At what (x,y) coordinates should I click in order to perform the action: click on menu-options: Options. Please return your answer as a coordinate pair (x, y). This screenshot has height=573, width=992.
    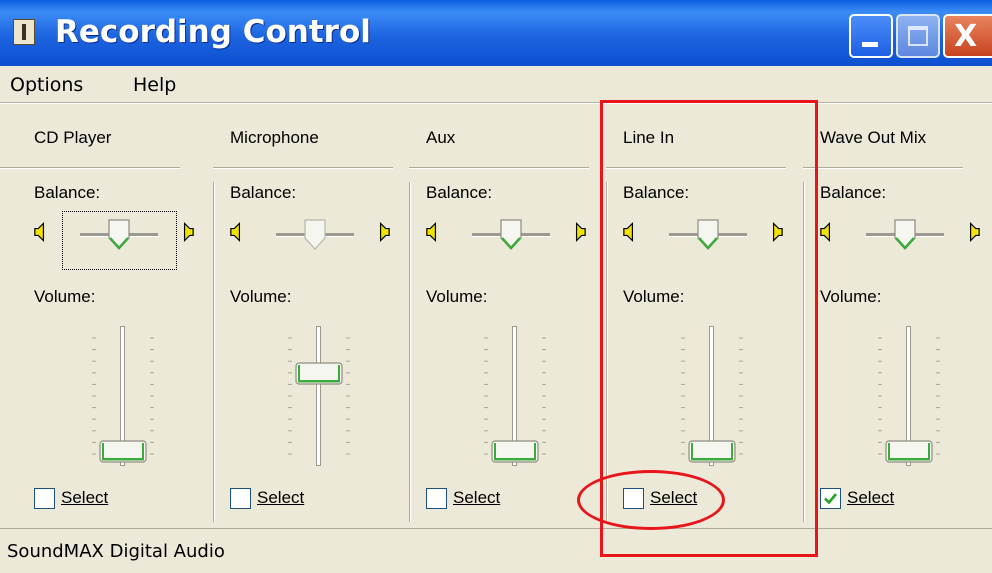
    Looking at the image, I should click on (46, 85).